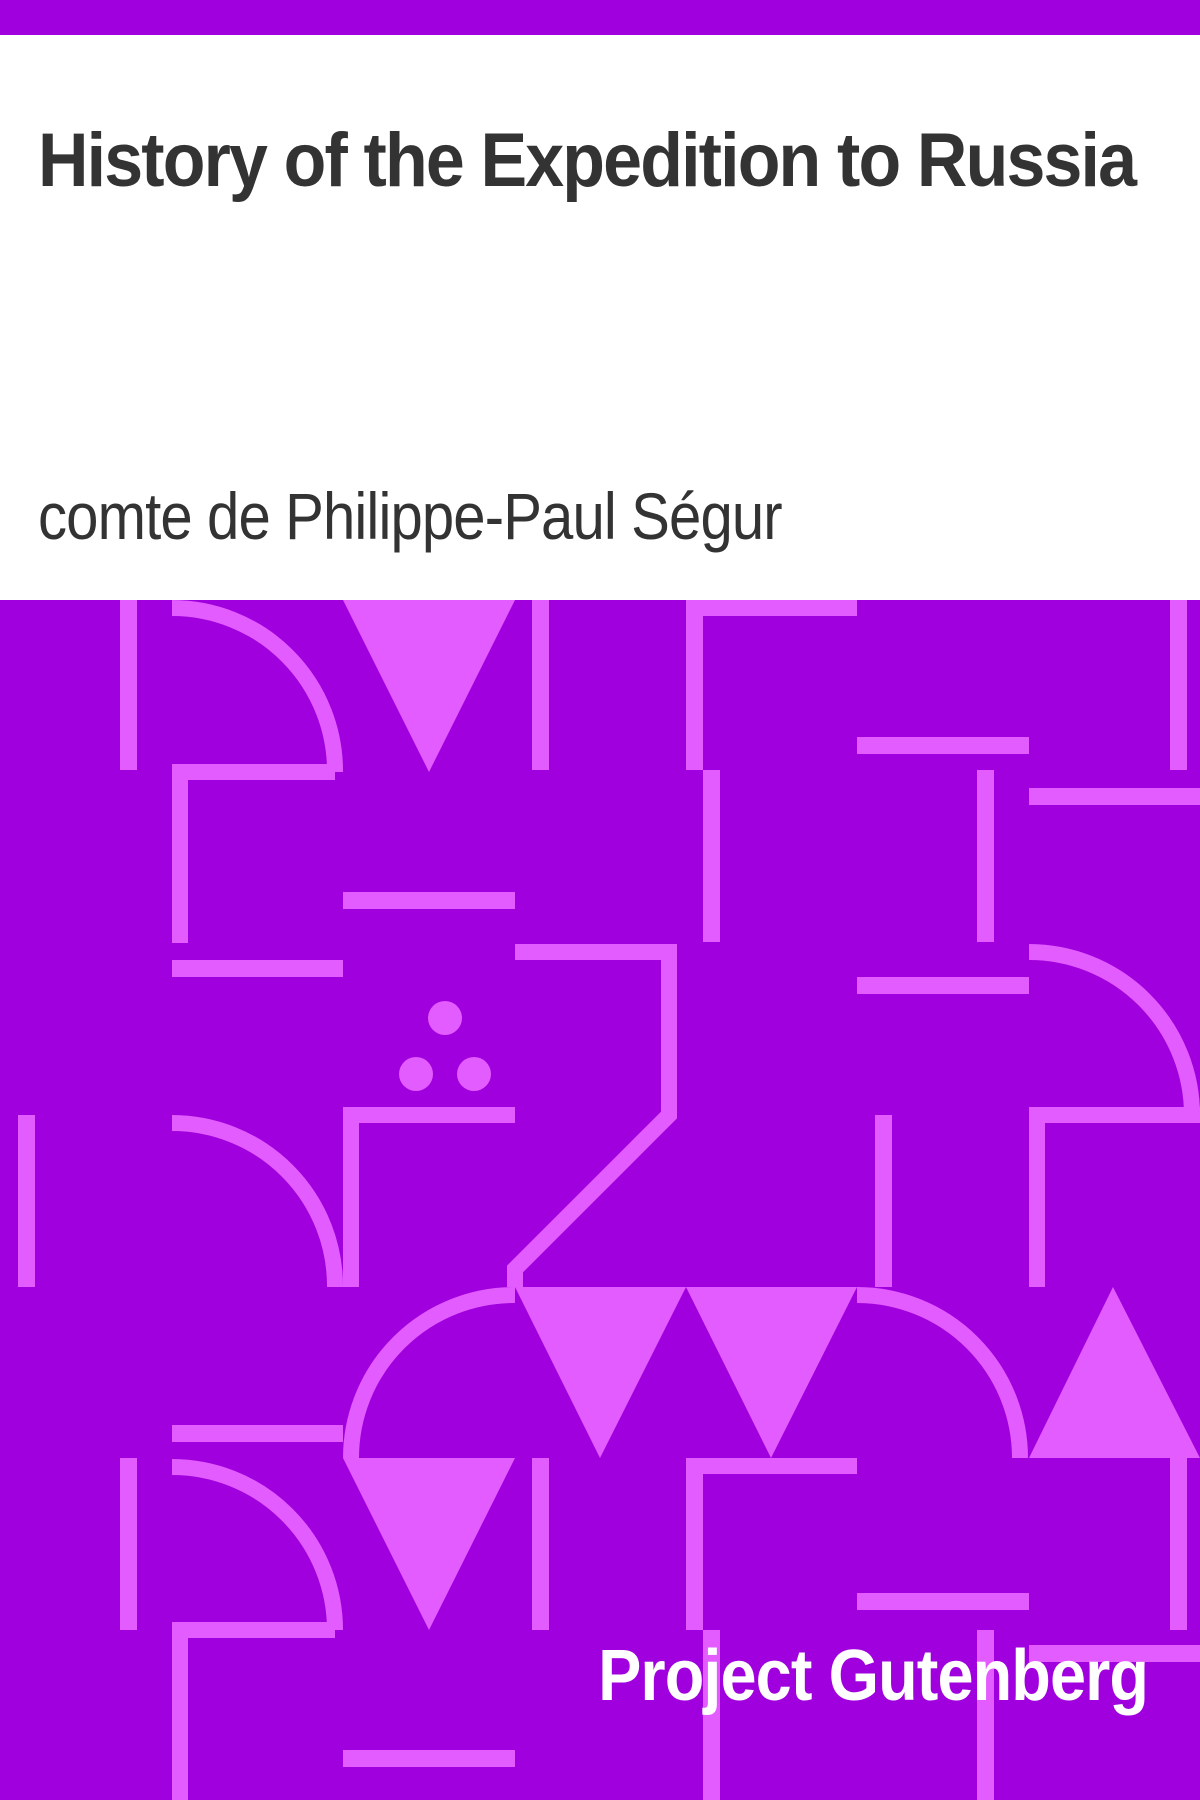 The image size is (1200, 1800). What do you see at coordinates (410, 516) in the screenshot?
I see `book-author: comte de Philippe-Paul Ségur` at bounding box center [410, 516].